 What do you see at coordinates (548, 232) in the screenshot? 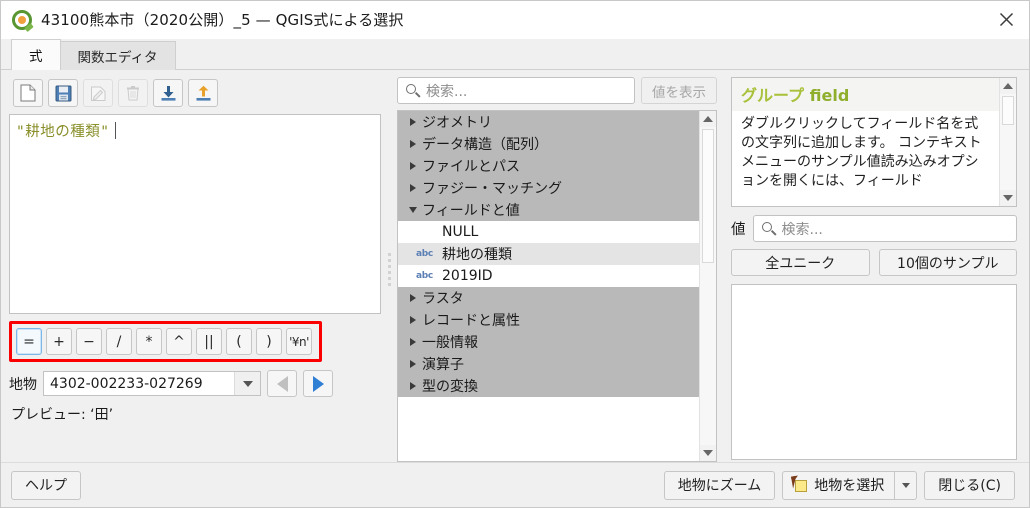
I see `tree-item-null: NULL` at bounding box center [548, 232].